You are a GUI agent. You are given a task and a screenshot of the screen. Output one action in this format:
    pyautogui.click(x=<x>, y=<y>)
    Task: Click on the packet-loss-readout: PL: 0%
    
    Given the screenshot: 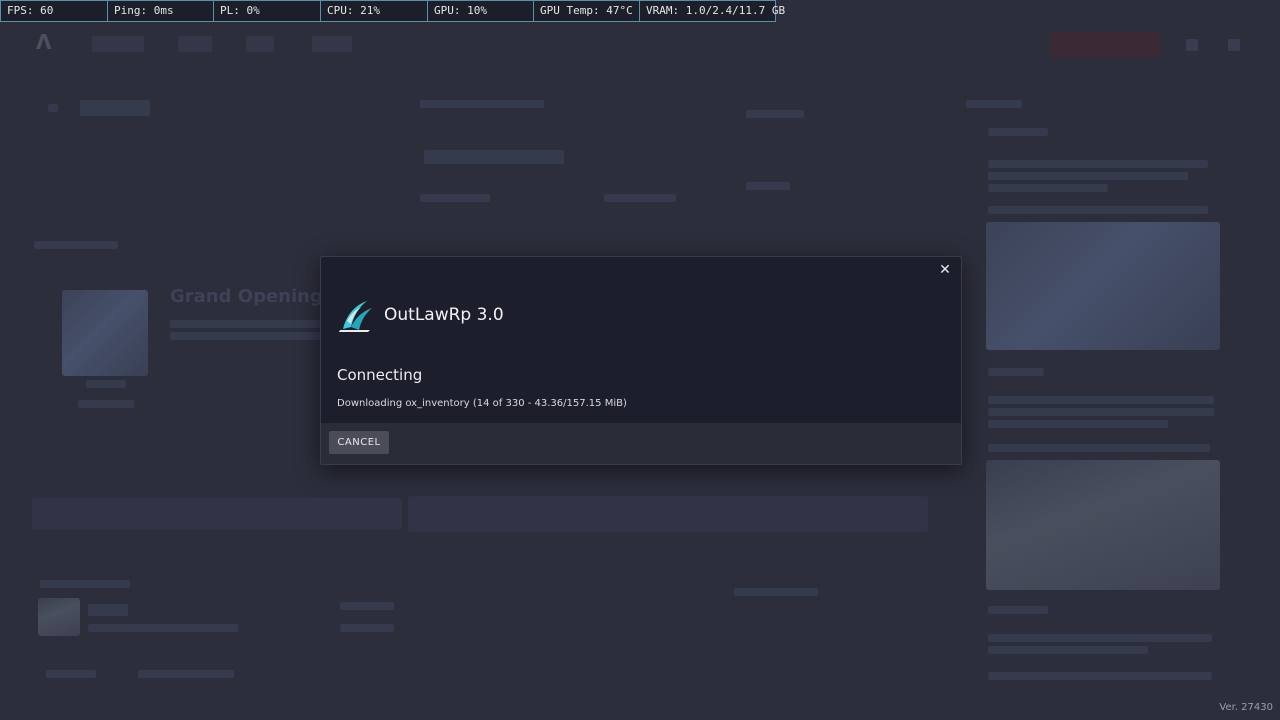 What is the action you would take?
    pyautogui.click(x=267, y=11)
    